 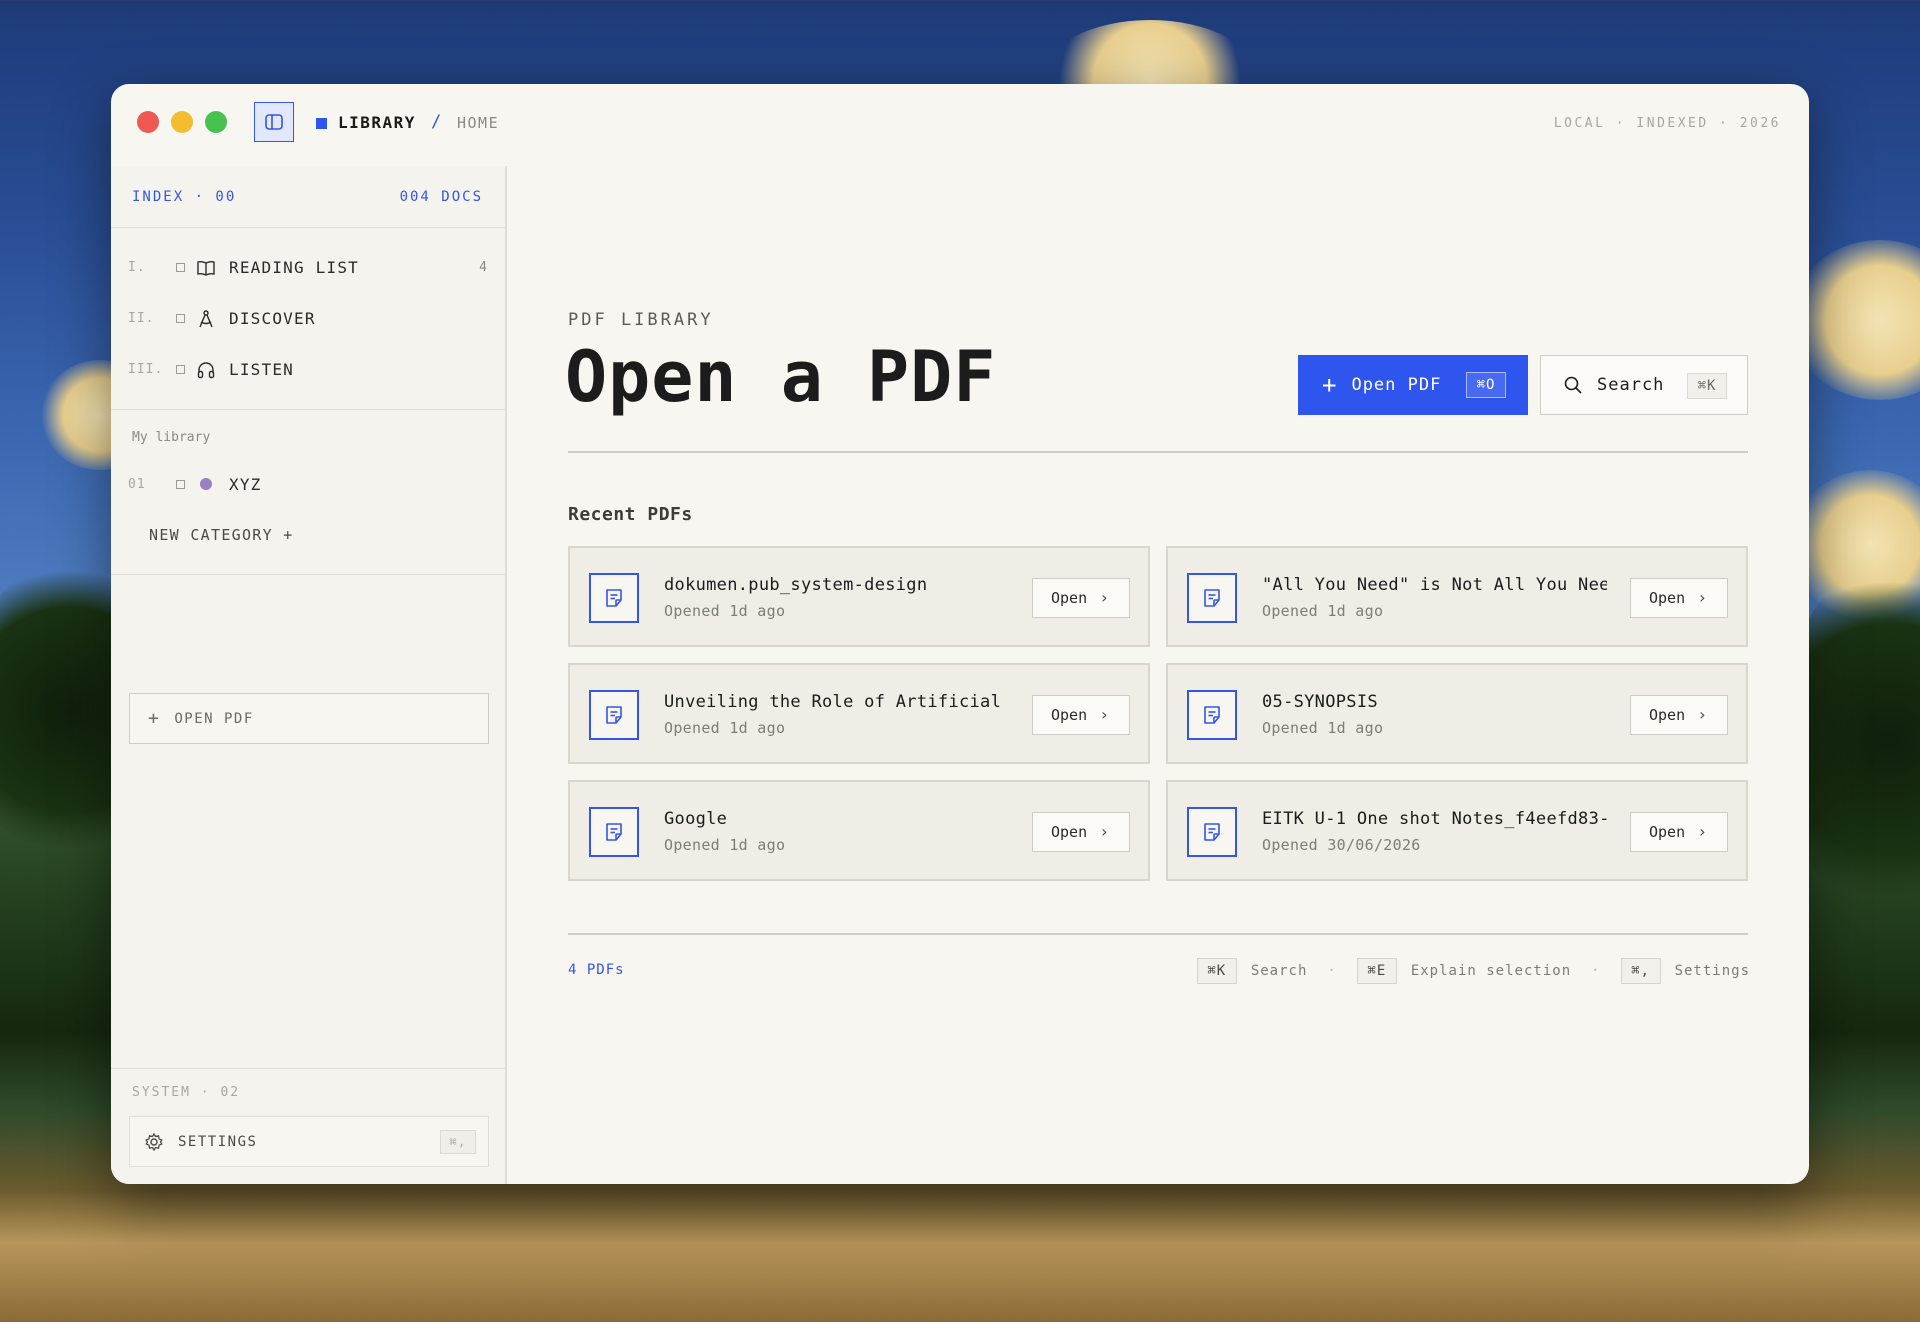 I want to click on pdf-card: Google Opened 1d ago Open ›, so click(x=859, y=830).